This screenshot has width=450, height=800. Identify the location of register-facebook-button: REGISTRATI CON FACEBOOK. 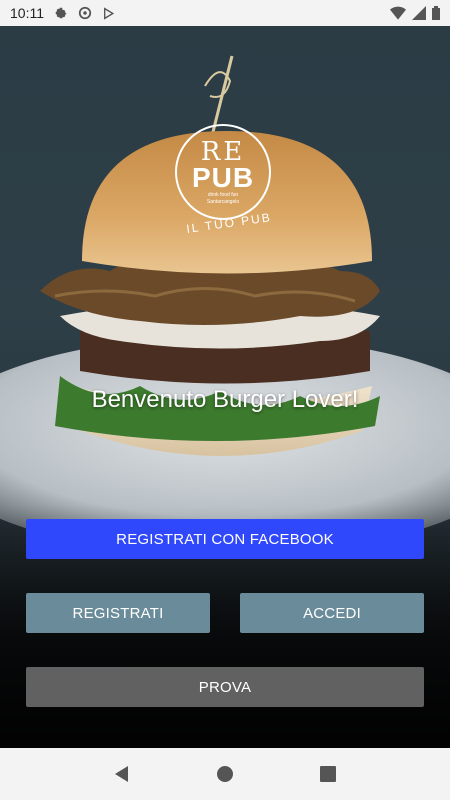
(225, 539).